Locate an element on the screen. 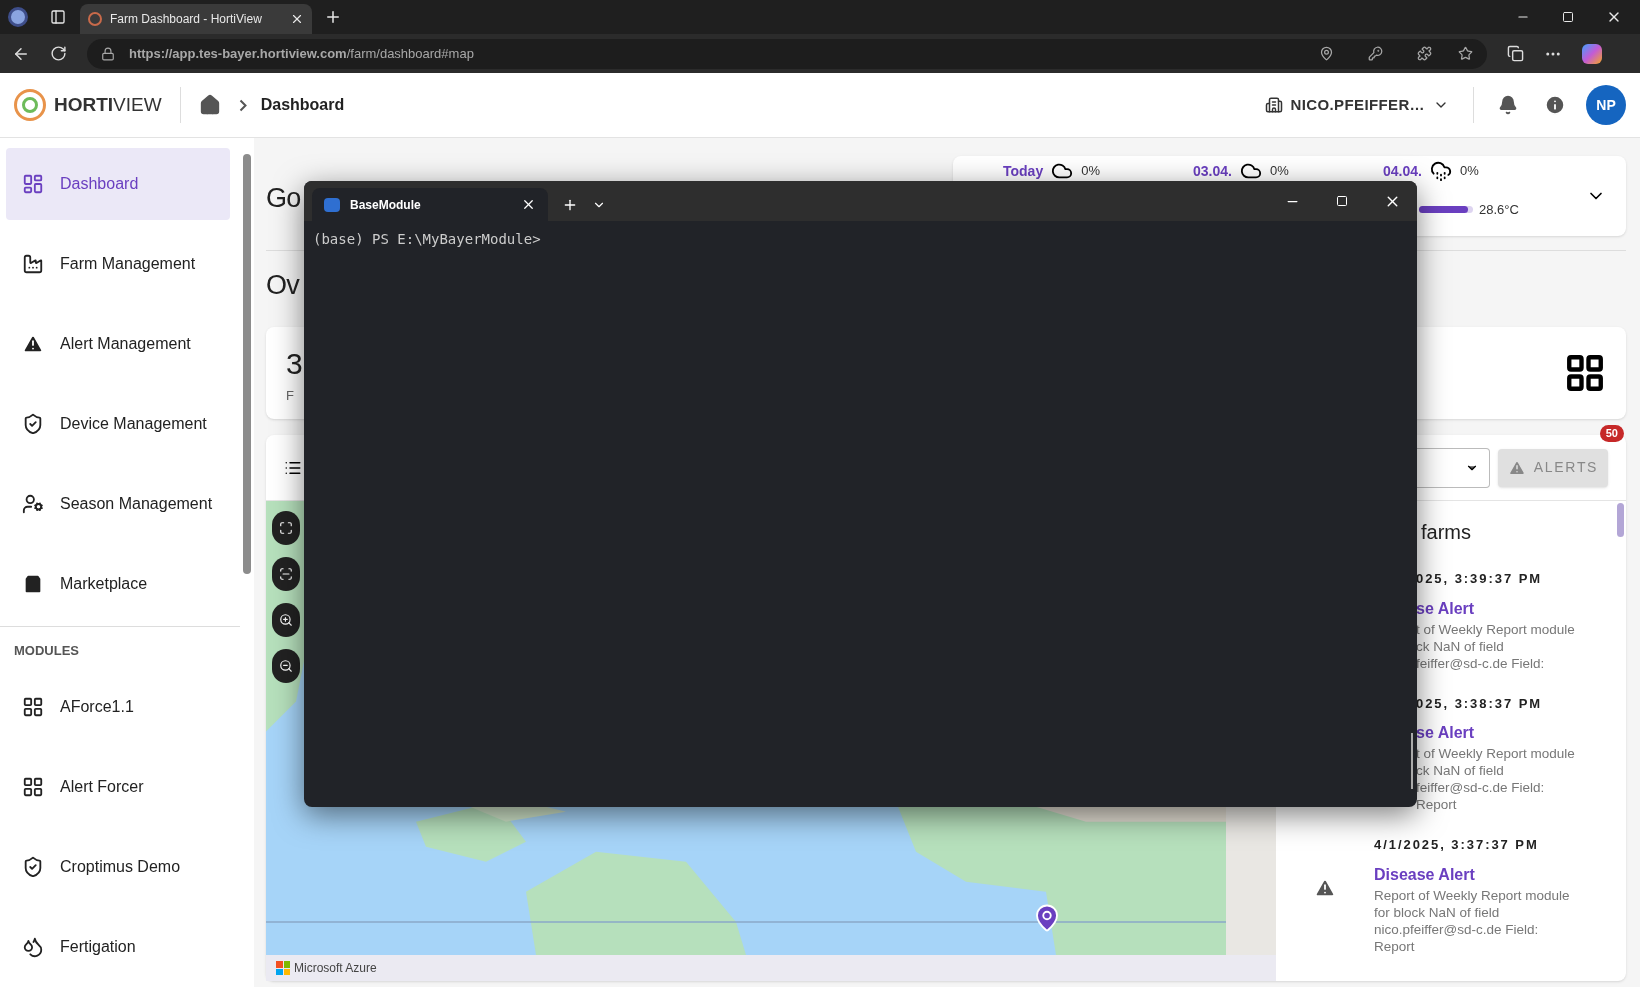  stat-label: F is located at coordinates (290, 395).